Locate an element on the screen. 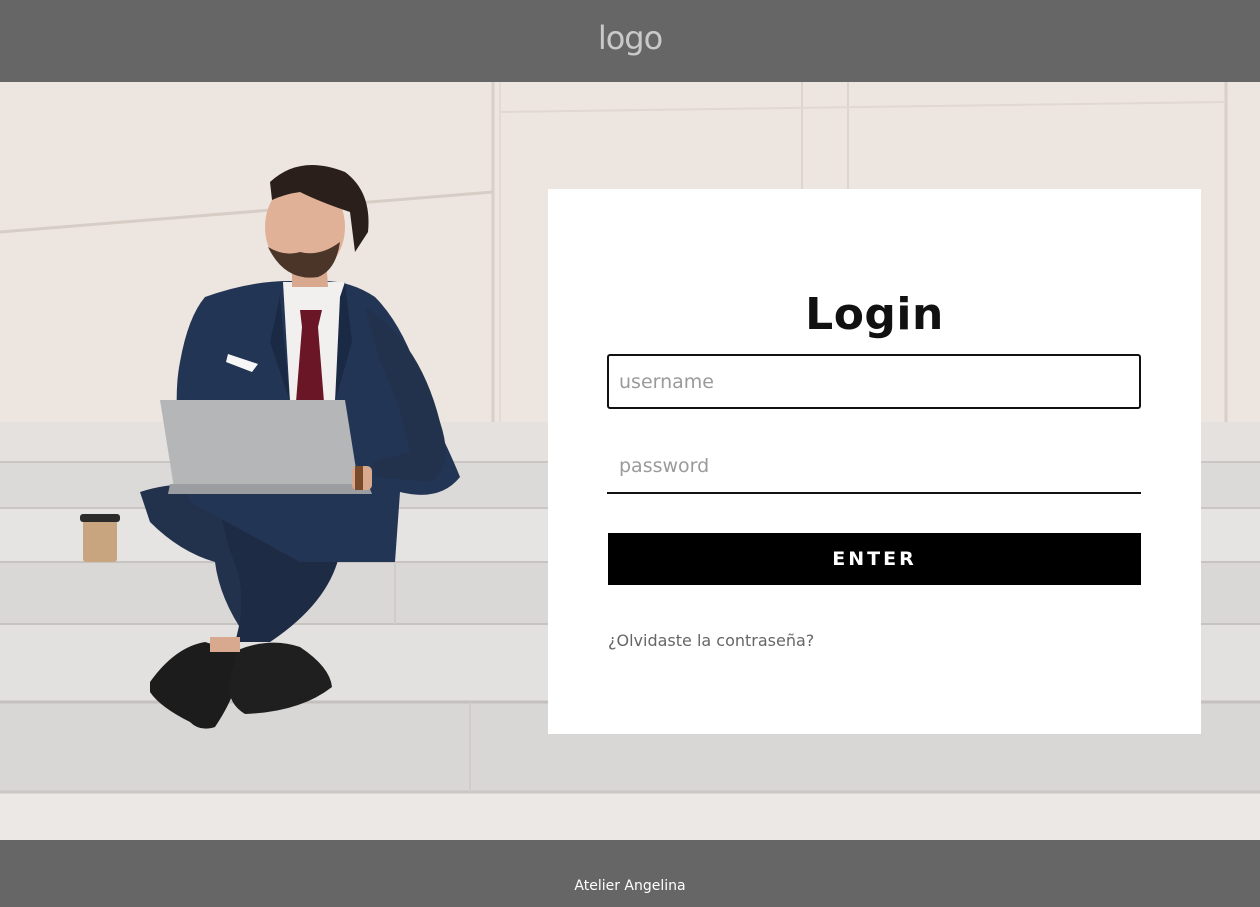  login-title: Login is located at coordinates (874, 314).